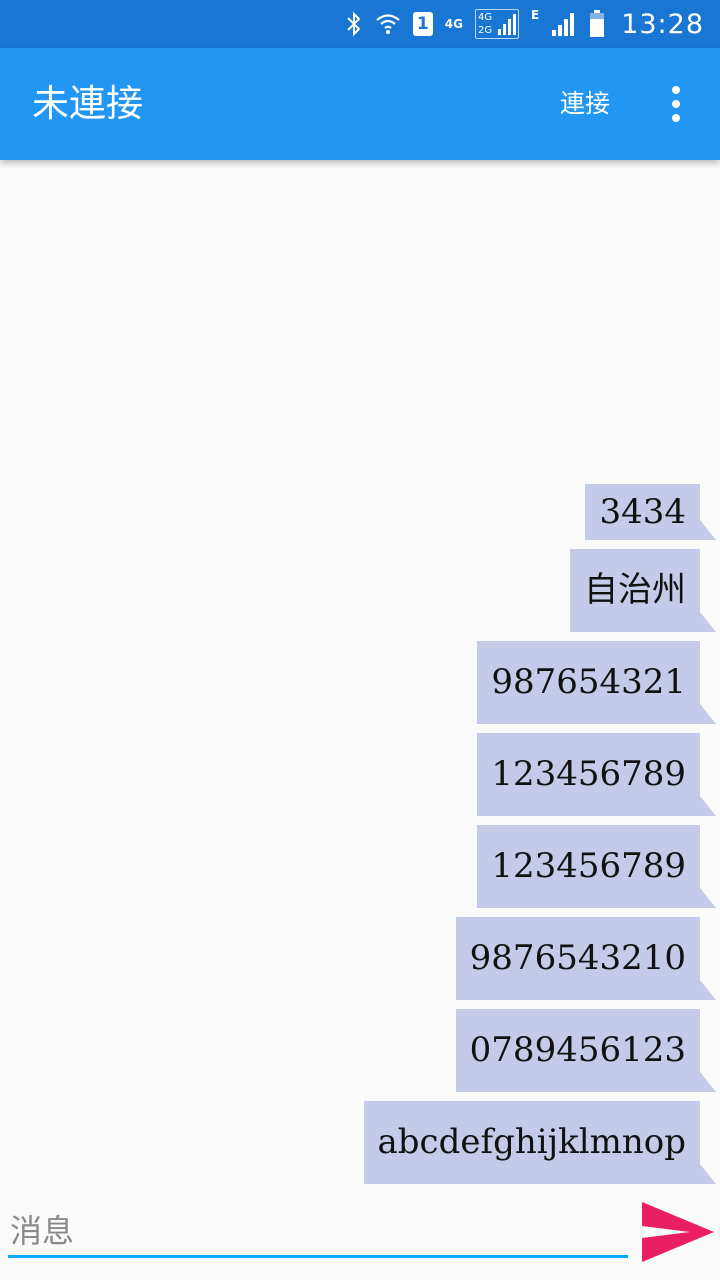 This screenshot has width=720, height=1280. What do you see at coordinates (597, 24) in the screenshot?
I see `battery-icon` at bounding box center [597, 24].